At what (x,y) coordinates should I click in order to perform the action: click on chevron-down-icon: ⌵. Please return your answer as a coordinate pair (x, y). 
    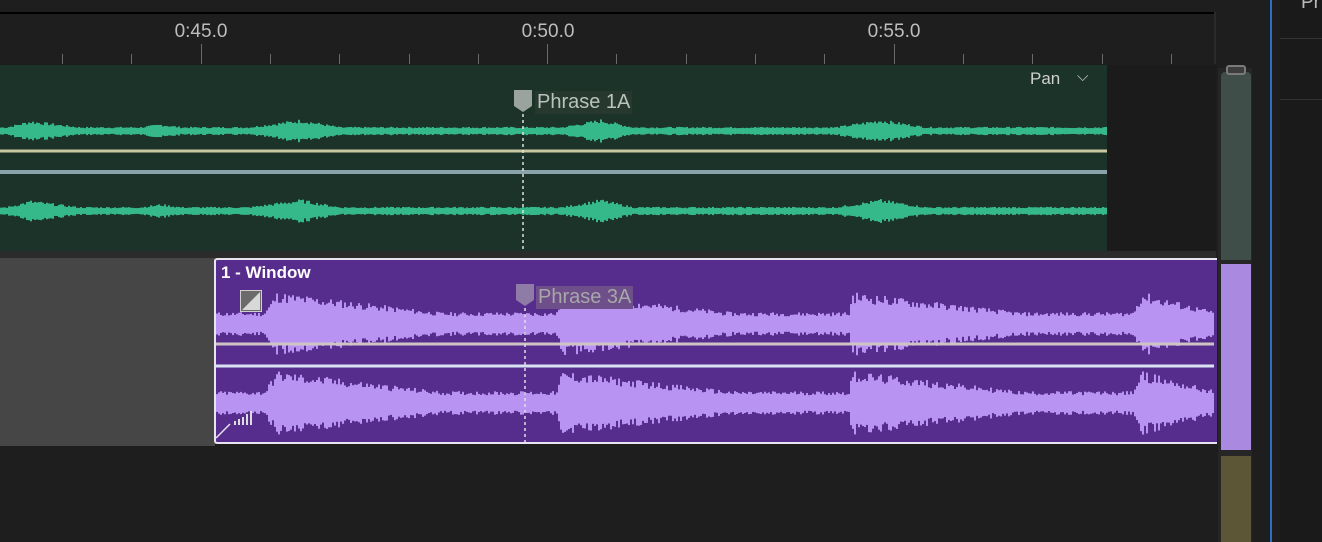
    Looking at the image, I should click on (1082, 76).